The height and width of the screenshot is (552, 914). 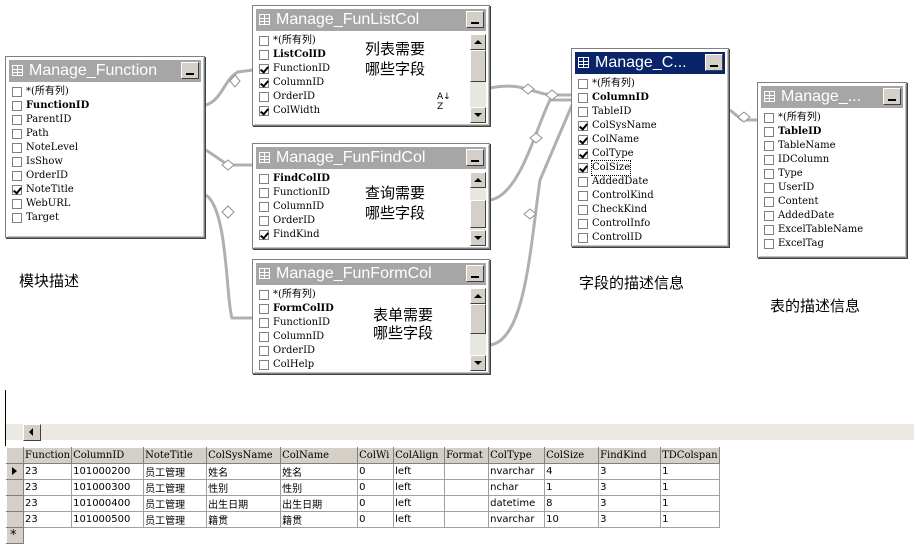 What do you see at coordinates (363, 487) in the screenshot?
I see `table-row: 23 101000300 员工管理 性别 性别 0 left nchar 1 3 1` at bounding box center [363, 487].